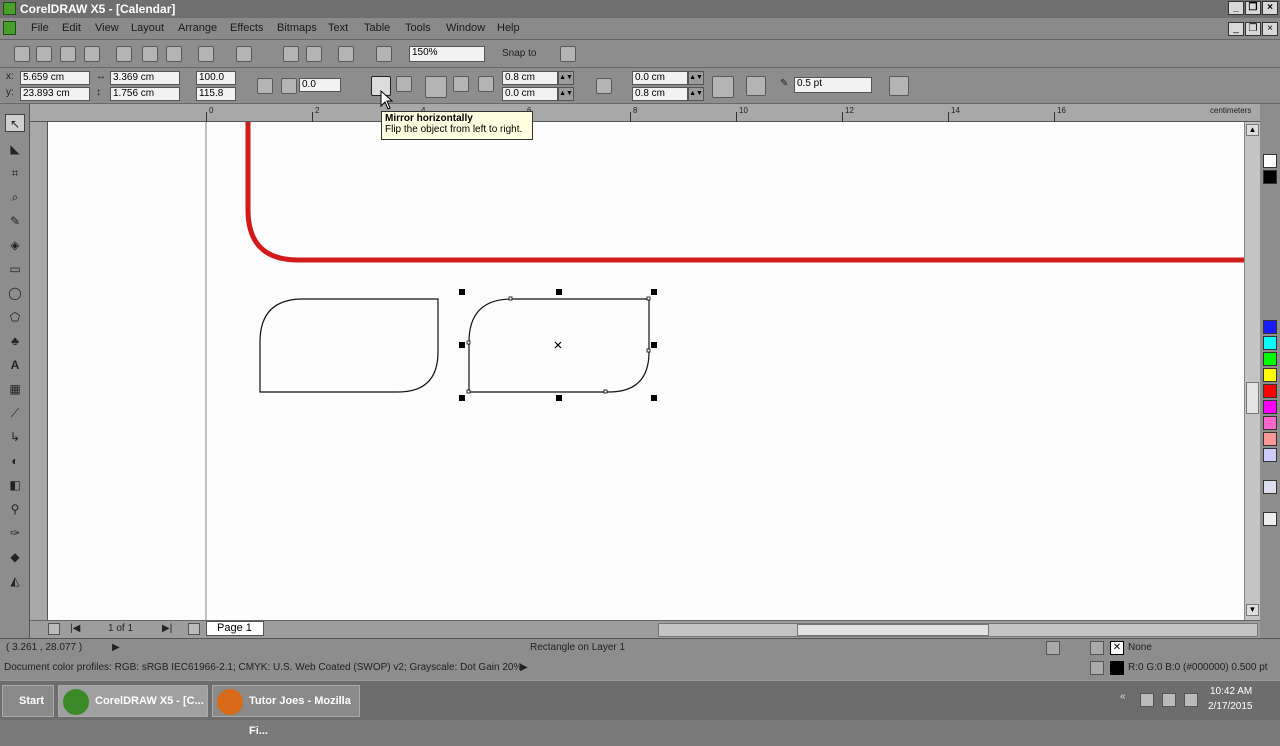  Describe the element at coordinates (15, 149) in the screenshot. I see `shape-tool-icon: ◣` at that location.